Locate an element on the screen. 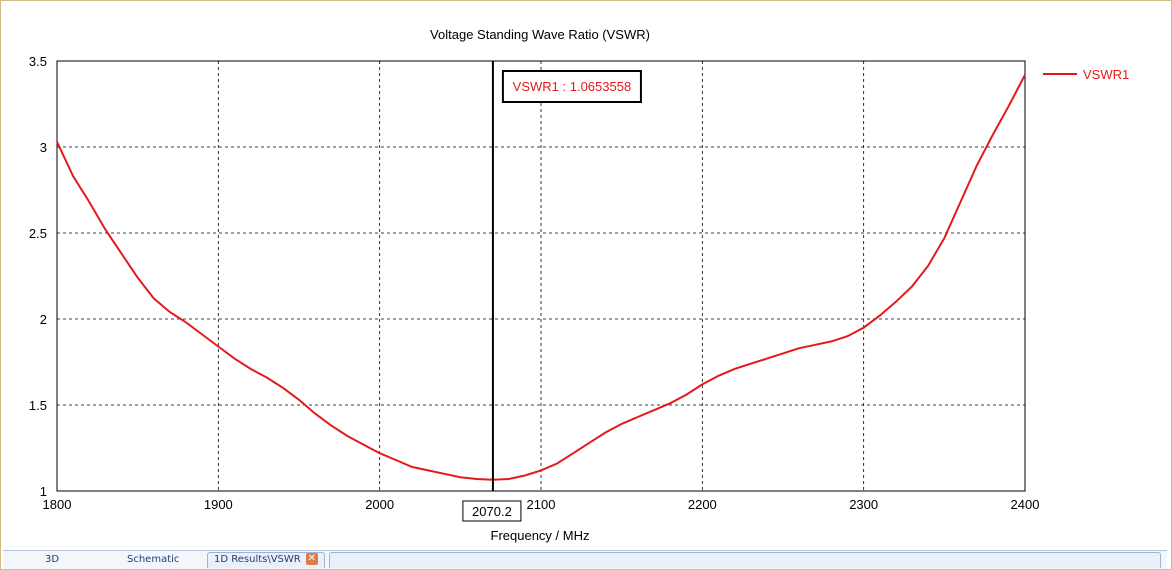  x-tick-label: 1800 is located at coordinates (57, 504).